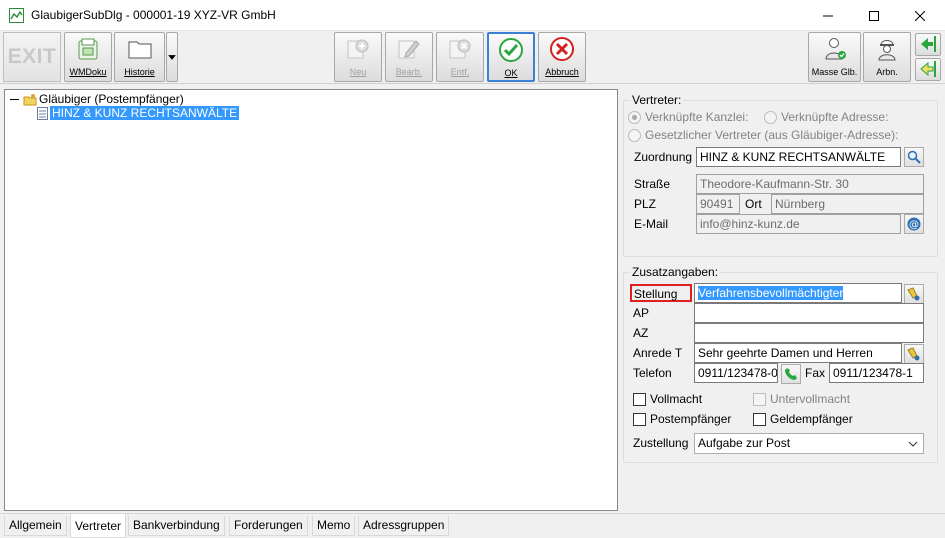  I want to click on zustellung-label: Zustellung, so click(661, 443).